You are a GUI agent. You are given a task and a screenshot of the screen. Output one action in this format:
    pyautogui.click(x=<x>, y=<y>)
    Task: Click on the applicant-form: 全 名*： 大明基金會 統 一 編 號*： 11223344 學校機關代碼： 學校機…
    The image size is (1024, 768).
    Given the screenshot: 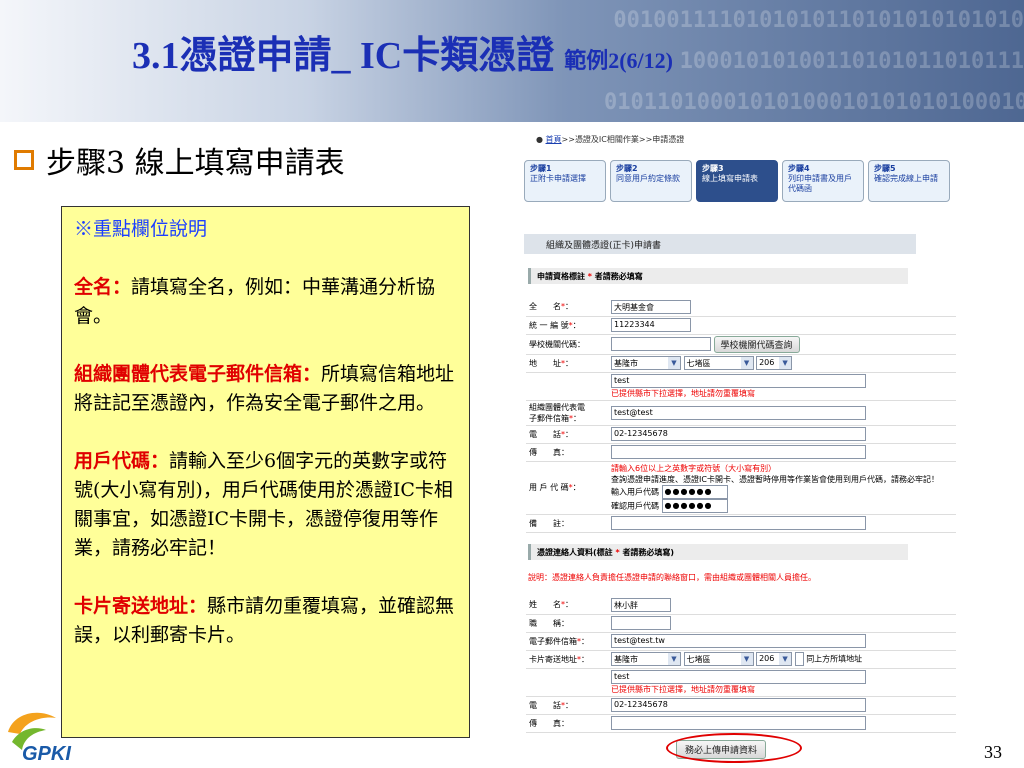 What is the action you would take?
    pyautogui.click(x=741, y=415)
    